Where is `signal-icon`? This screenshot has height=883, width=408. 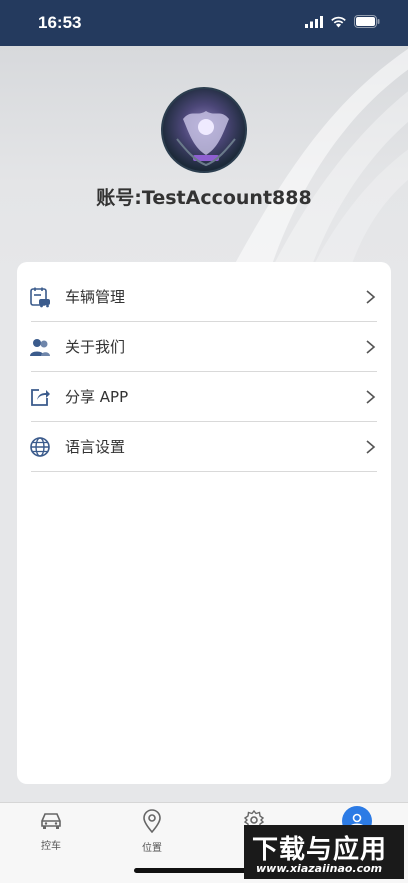 signal-icon is located at coordinates (314, 21).